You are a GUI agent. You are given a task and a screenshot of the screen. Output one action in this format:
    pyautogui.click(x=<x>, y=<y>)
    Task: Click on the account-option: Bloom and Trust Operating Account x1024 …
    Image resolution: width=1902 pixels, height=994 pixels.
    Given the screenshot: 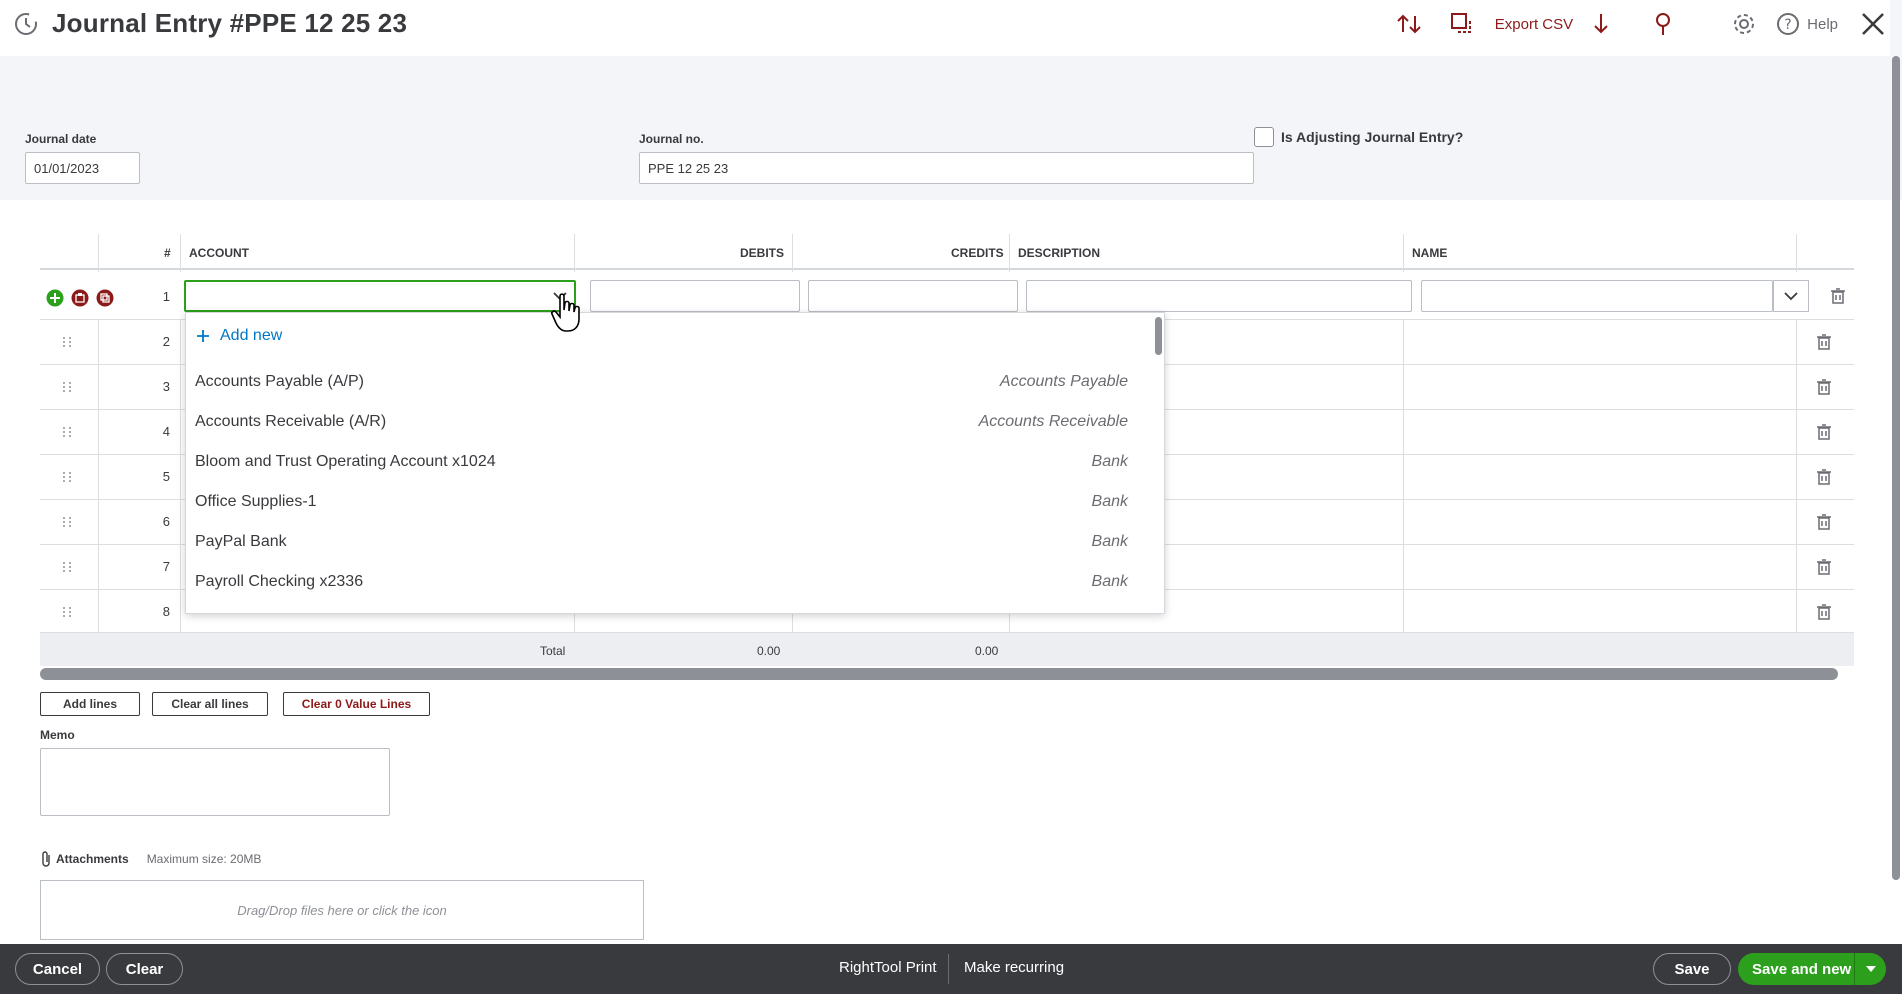 What is the action you would take?
    pyautogui.click(x=666, y=462)
    